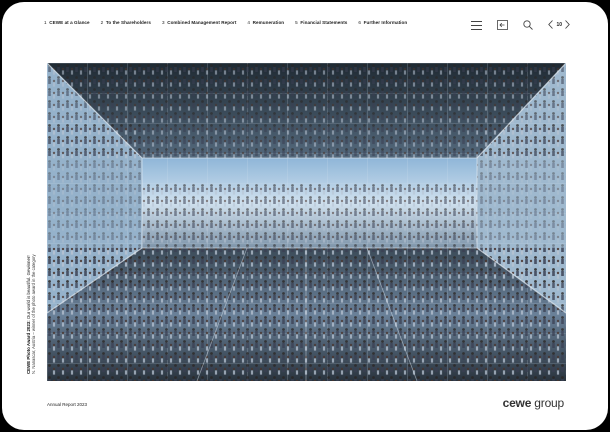 The image size is (610, 432). I want to click on nav-item-further-information: 6 Further Information, so click(382, 22).